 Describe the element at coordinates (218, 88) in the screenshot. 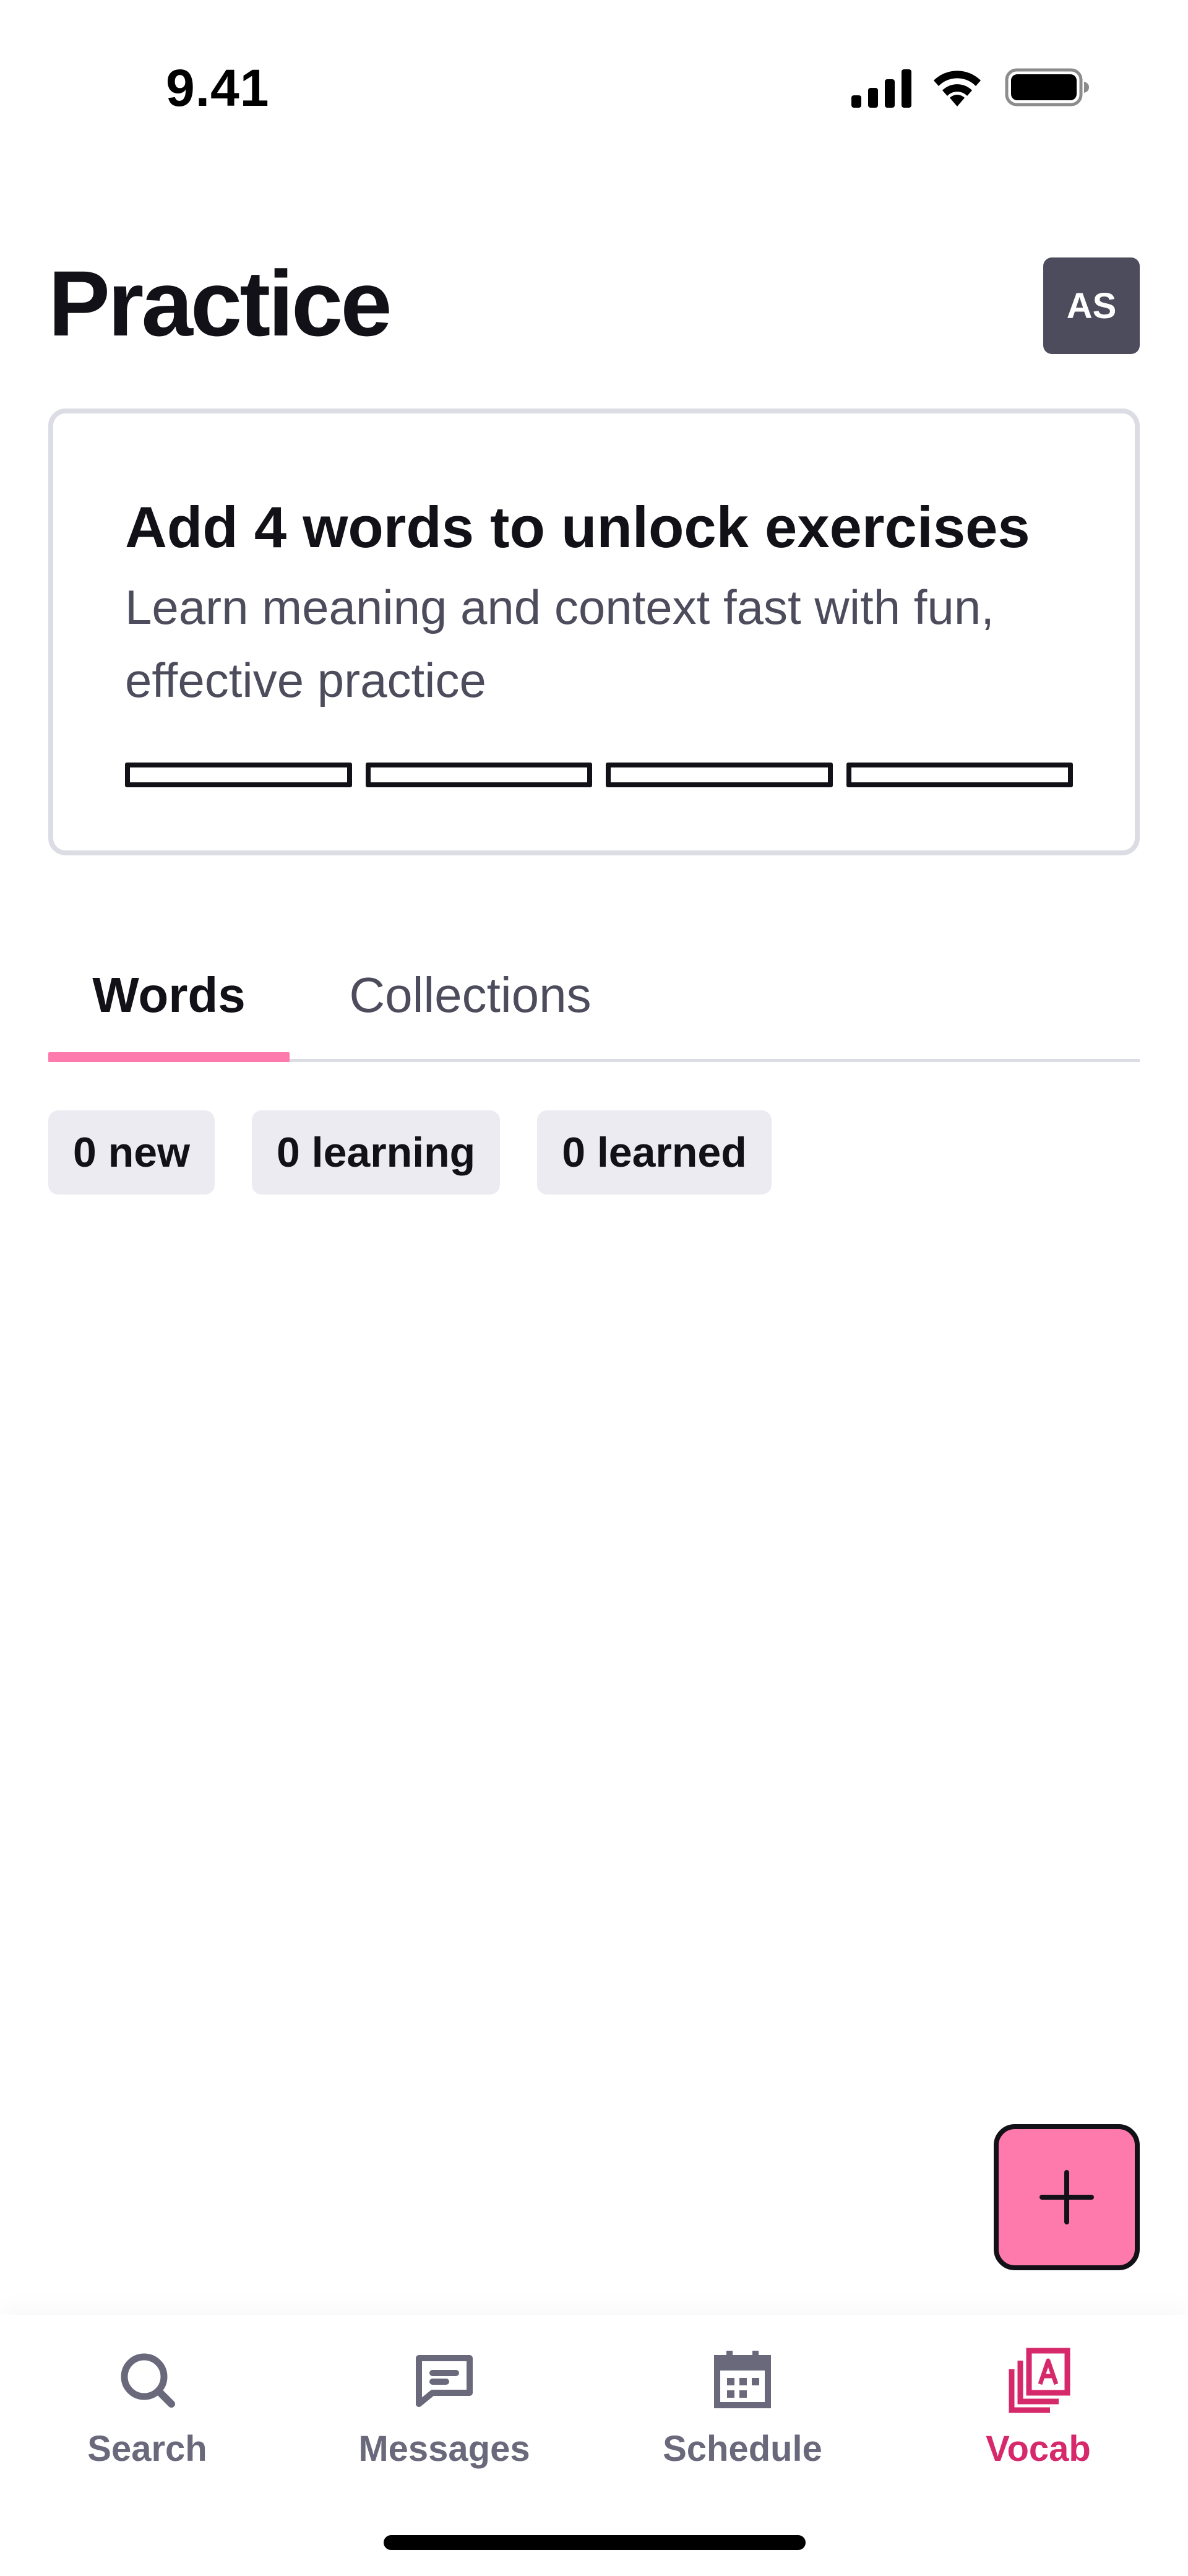

I see `status-time: 9.41` at that location.